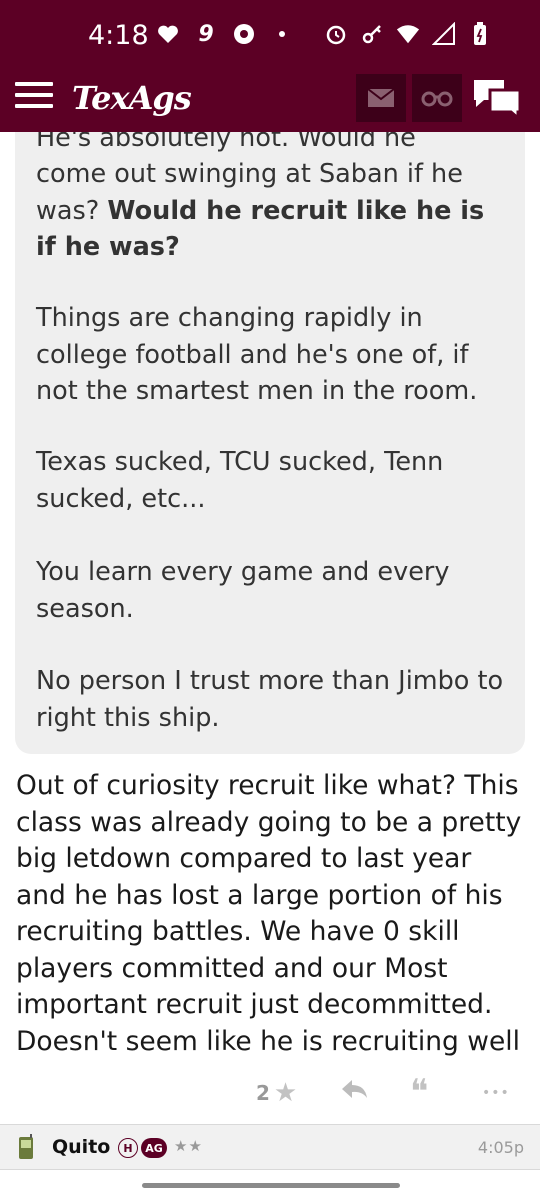 This screenshot has width=540, height=1200. Describe the element at coordinates (270, 101) in the screenshot. I see `app-header: TexAgs` at that location.